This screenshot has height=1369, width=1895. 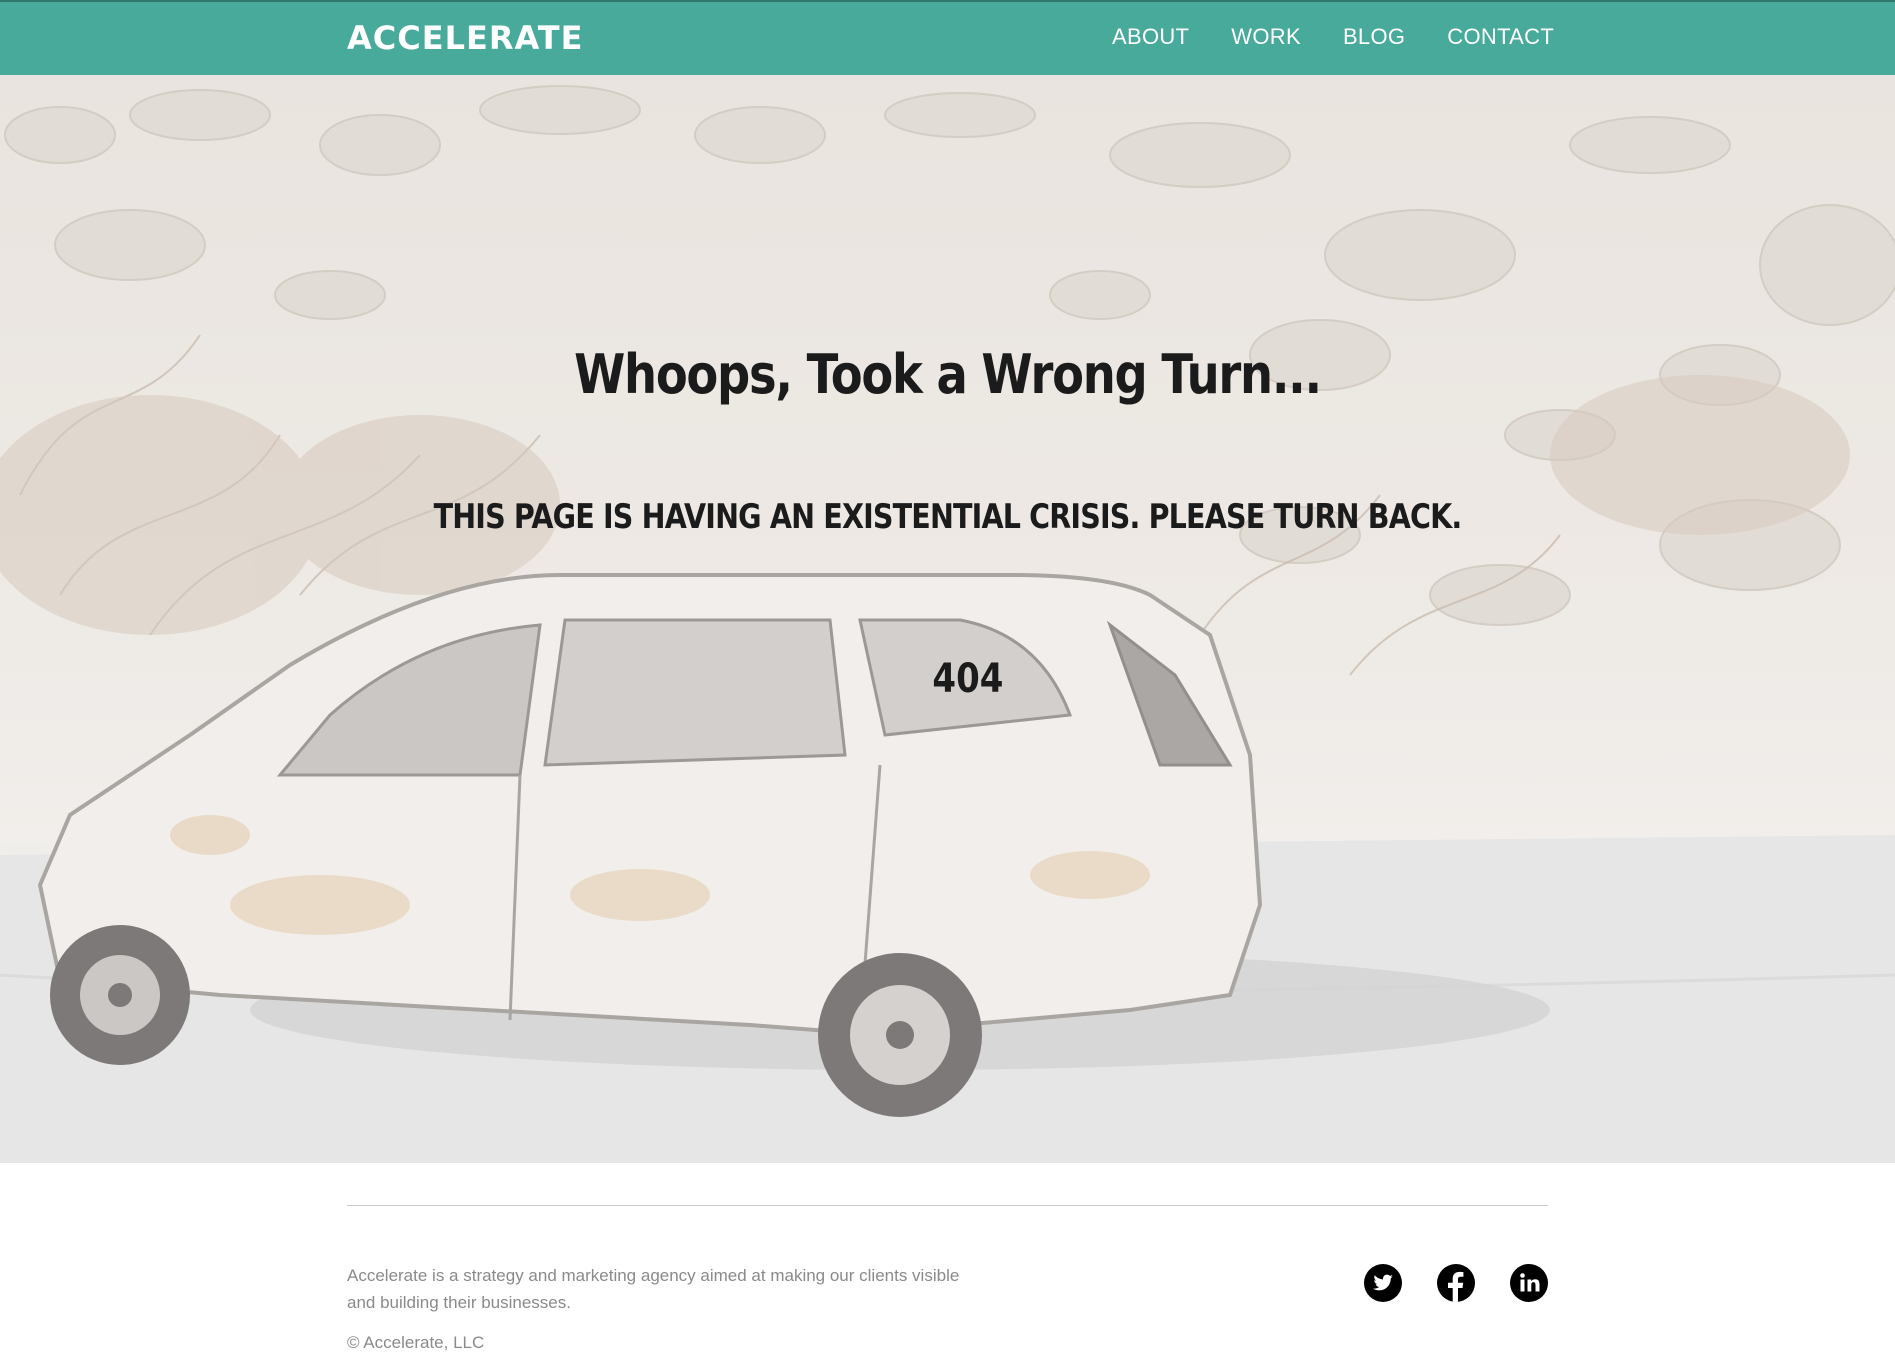 I want to click on site-logo: ACCELERATE, so click(x=465, y=38).